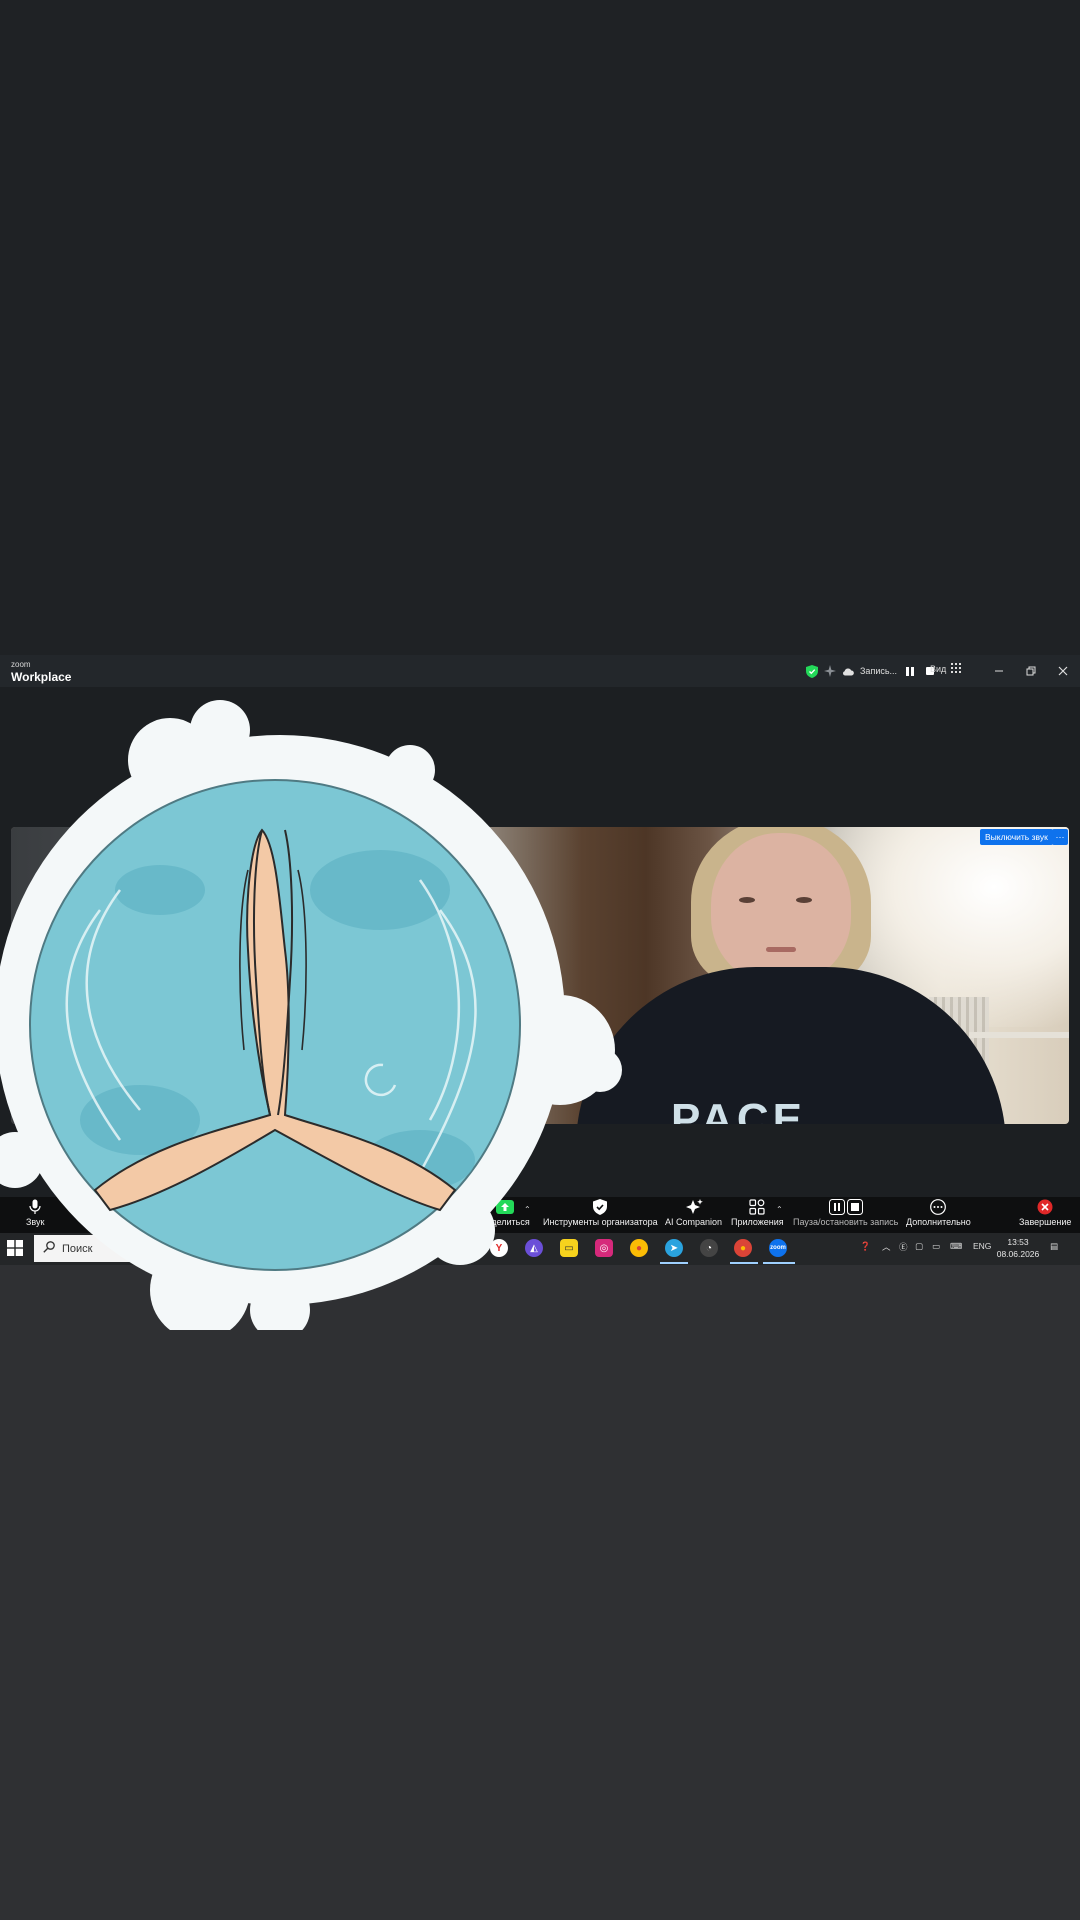  What do you see at coordinates (938, 1222) in the screenshot?
I see `more-label: Дополнительно` at bounding box center [938, 1222].